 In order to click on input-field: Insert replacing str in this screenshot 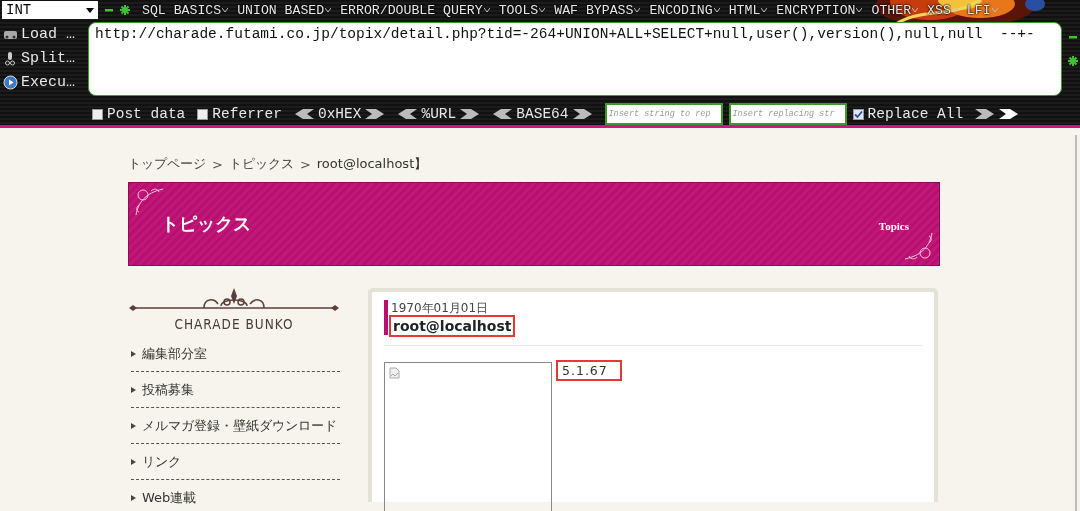, I will do `click(787, 114)`.